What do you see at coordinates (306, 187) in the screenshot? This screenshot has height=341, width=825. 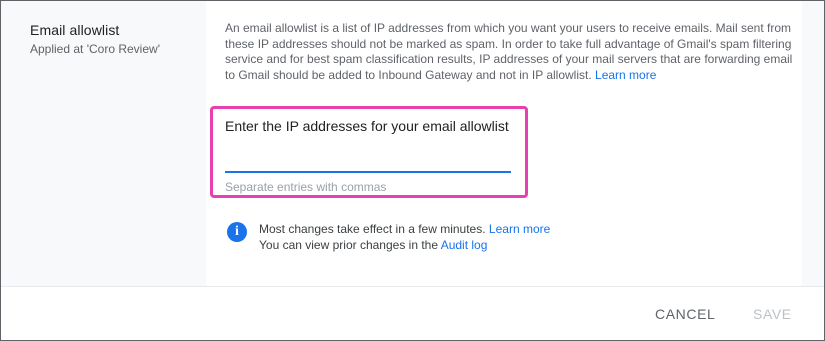 I see `allowlist-field-hint: Separate entries with commas` at bounding box center [306, 187].